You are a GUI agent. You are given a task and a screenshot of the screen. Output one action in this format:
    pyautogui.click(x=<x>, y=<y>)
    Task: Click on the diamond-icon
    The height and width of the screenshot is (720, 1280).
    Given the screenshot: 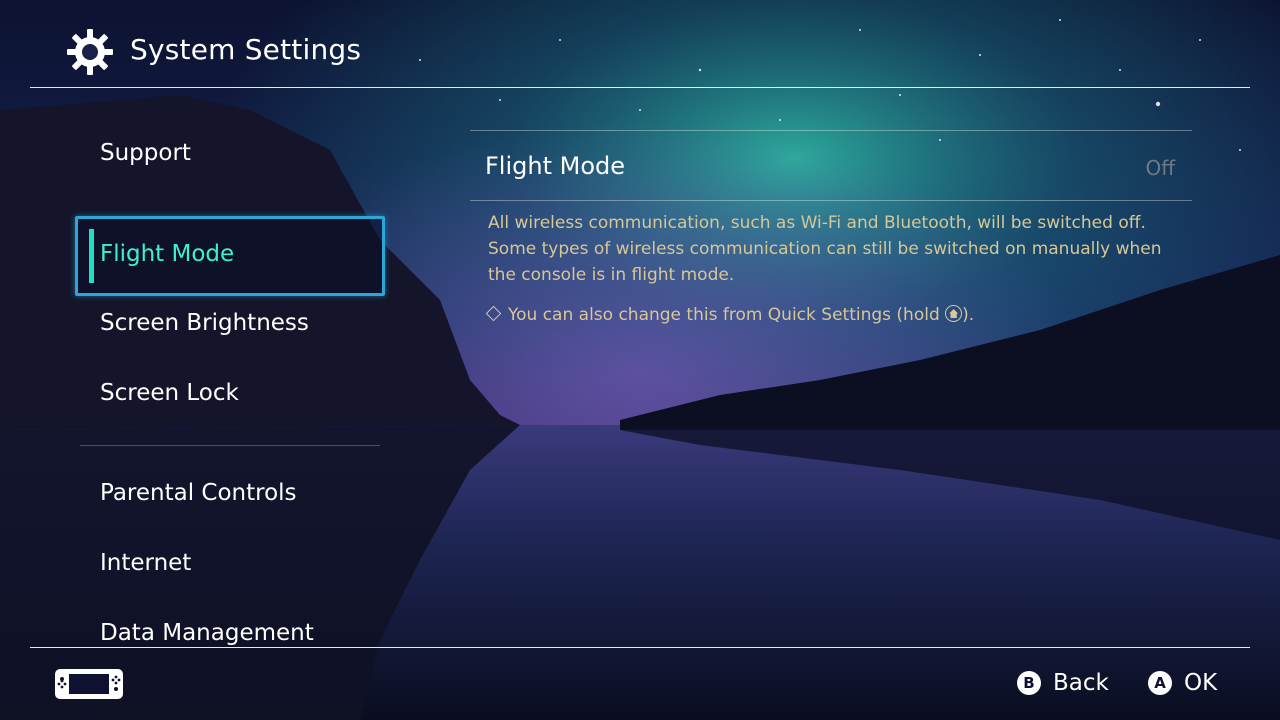 What is the action you would take?
    pyautogui.click(x=493, y=313)
    